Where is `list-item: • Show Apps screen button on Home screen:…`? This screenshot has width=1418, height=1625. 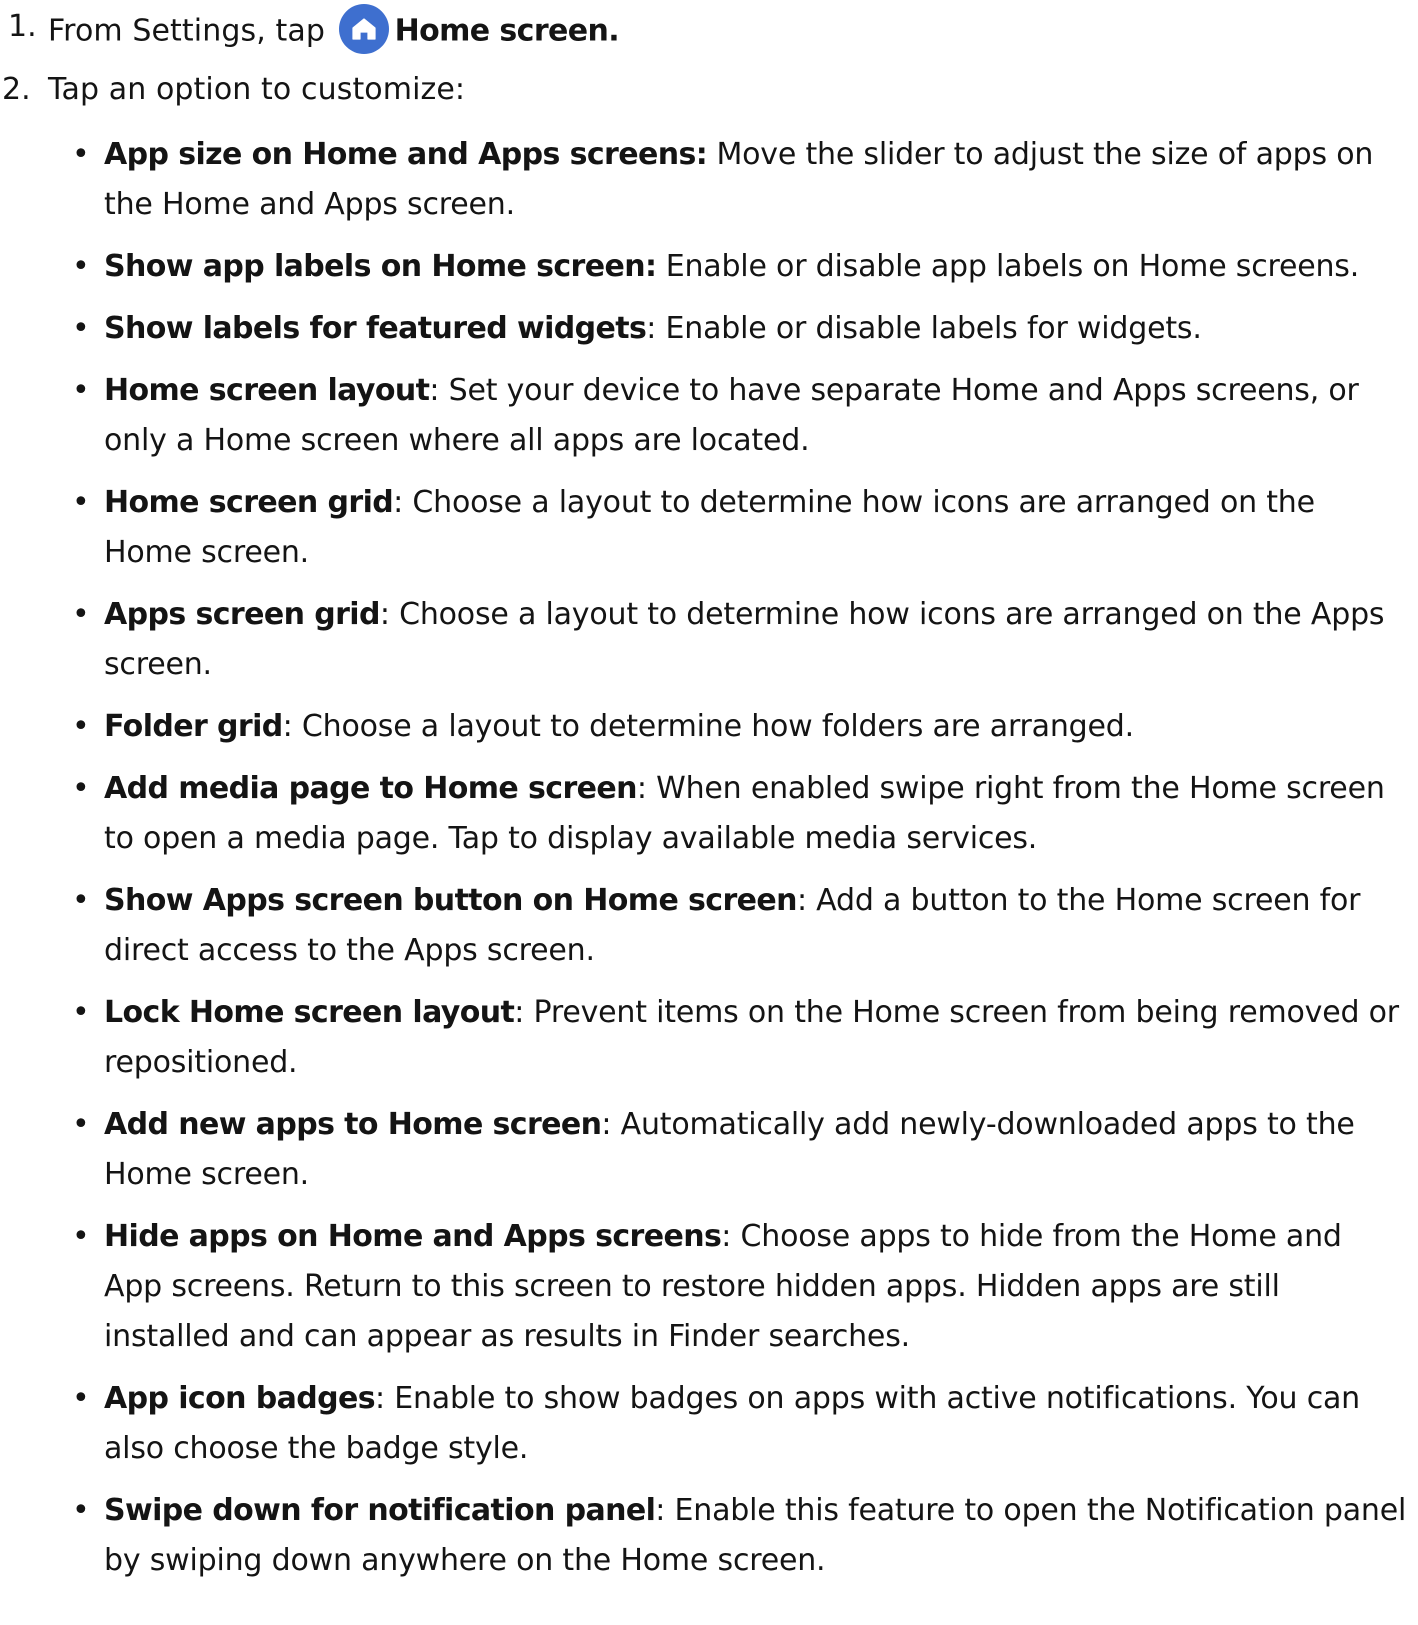
list-item: • Show Apps screen button on Home screen:… is located at coordinates (709, 926).